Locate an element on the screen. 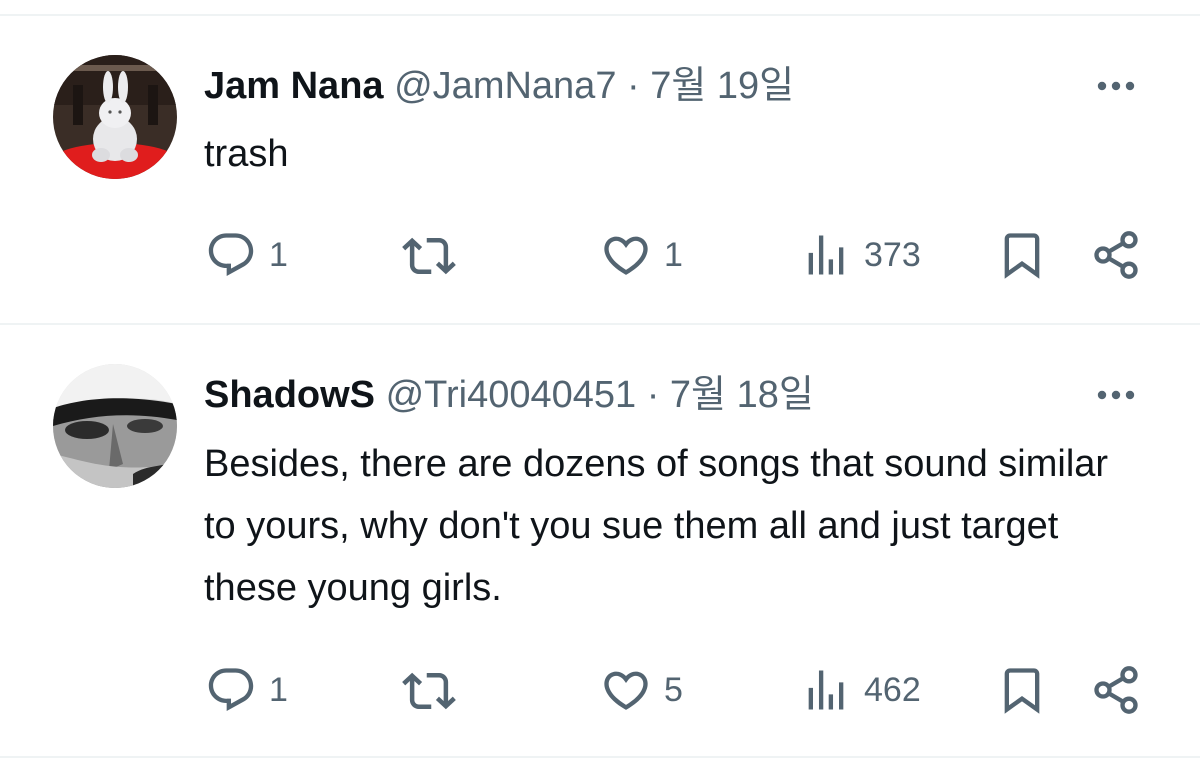  like-button: 1 is located at coordinates (641, 255).